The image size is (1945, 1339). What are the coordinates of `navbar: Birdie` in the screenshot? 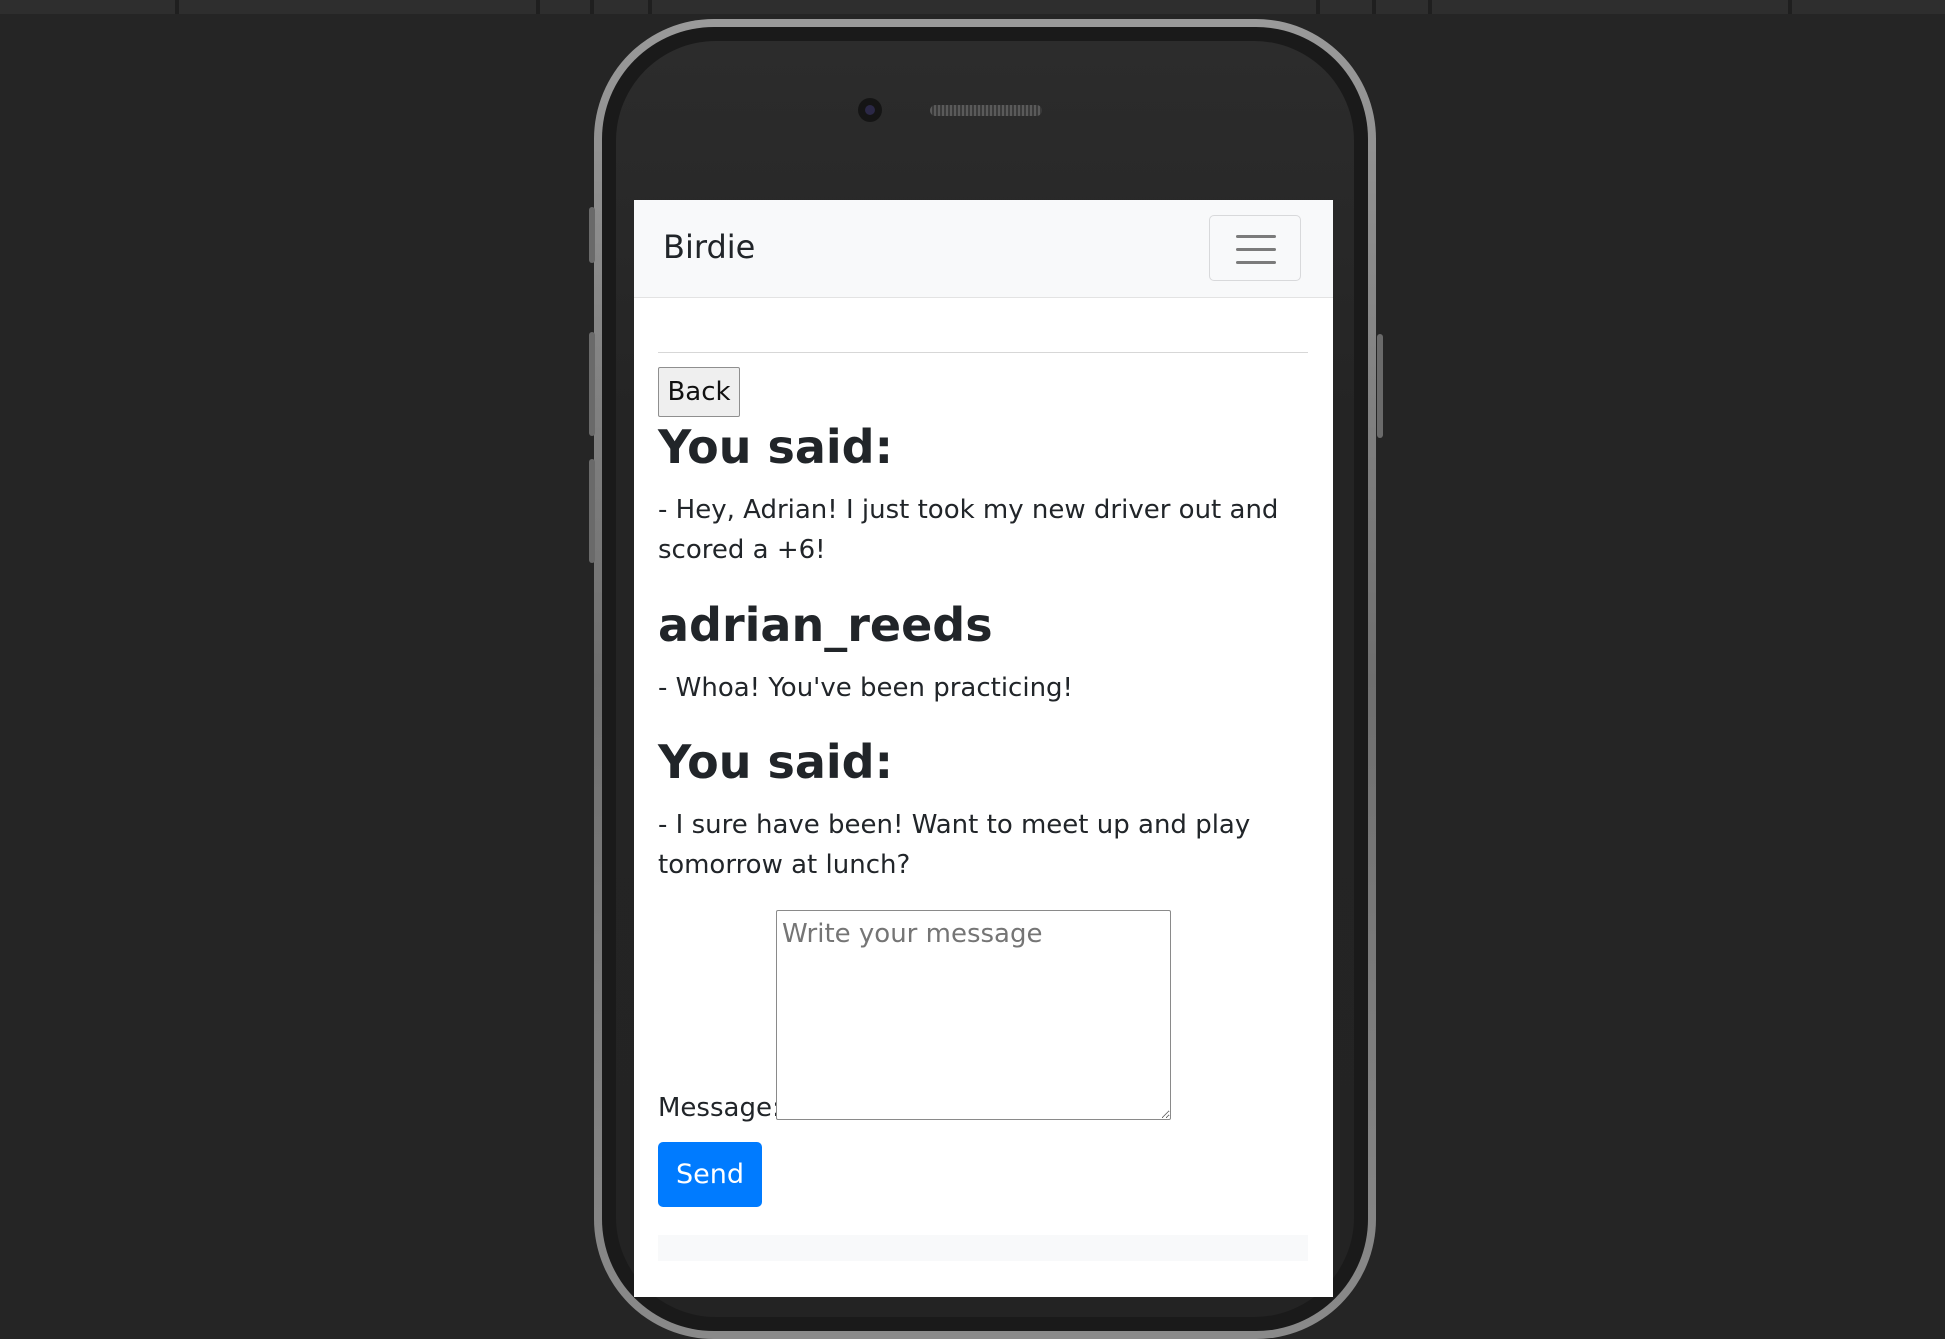 It's located at (983, 249).